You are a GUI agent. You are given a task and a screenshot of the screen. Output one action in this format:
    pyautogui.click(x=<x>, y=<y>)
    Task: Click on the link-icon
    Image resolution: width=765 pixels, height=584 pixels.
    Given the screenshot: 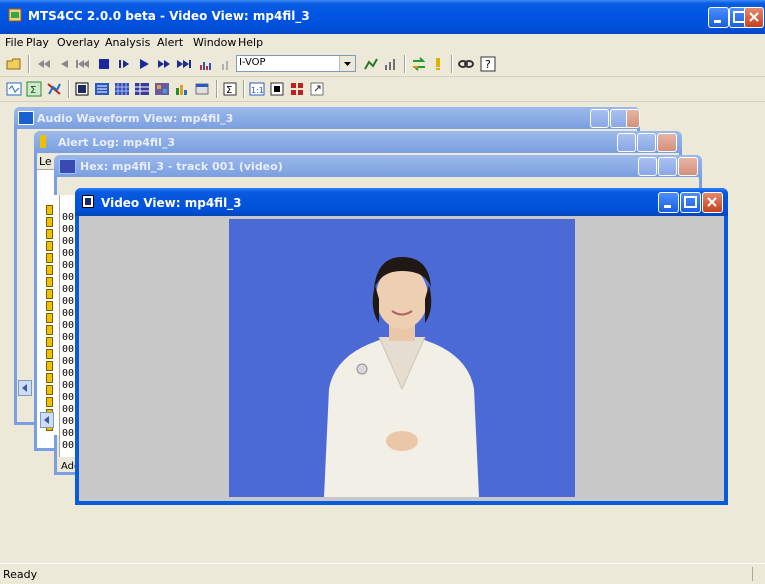 What is the action you would take?
    pyautogui.click(x=466, y=64)
    